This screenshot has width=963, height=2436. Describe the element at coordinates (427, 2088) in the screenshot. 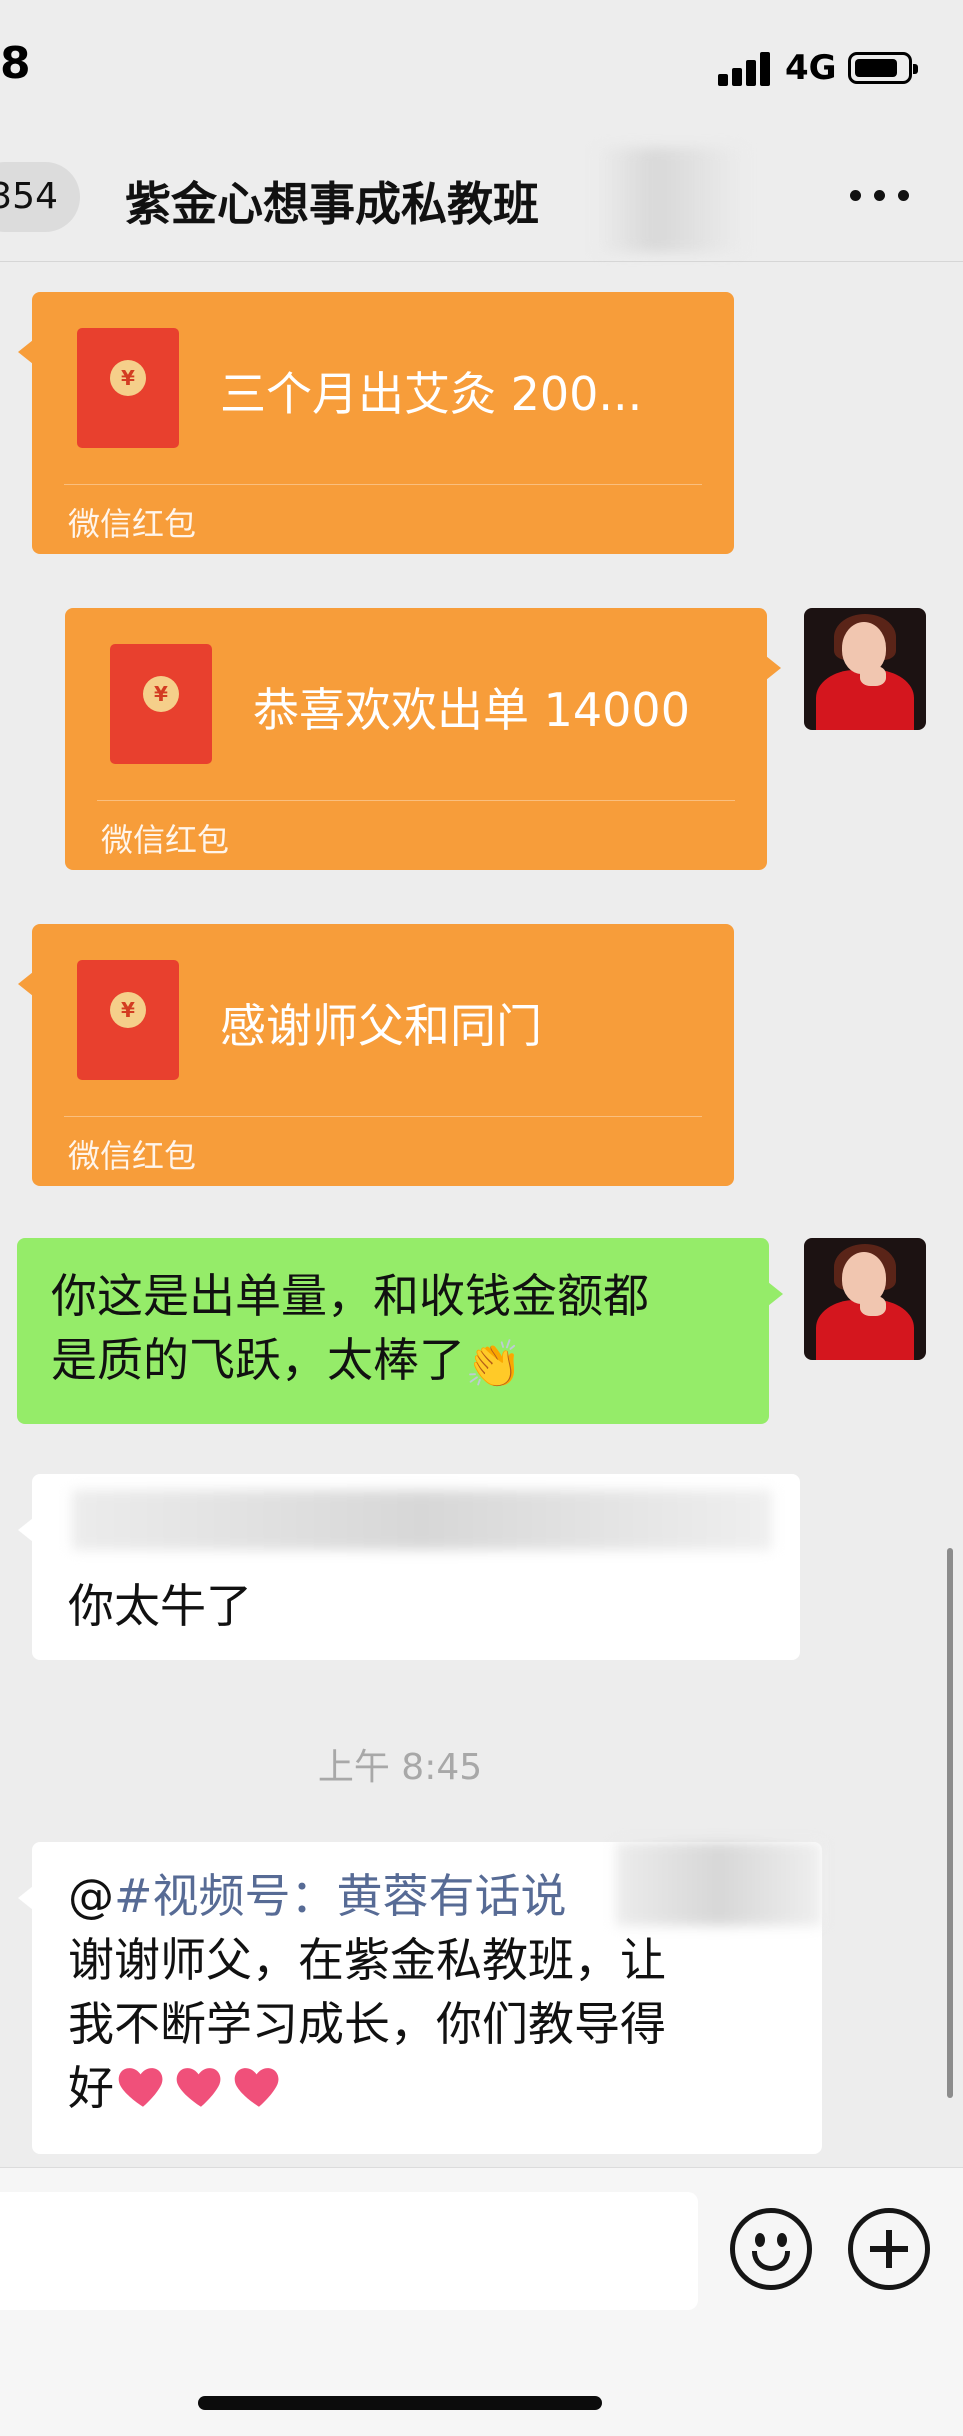

I see `message-text-line: 好` at that location.